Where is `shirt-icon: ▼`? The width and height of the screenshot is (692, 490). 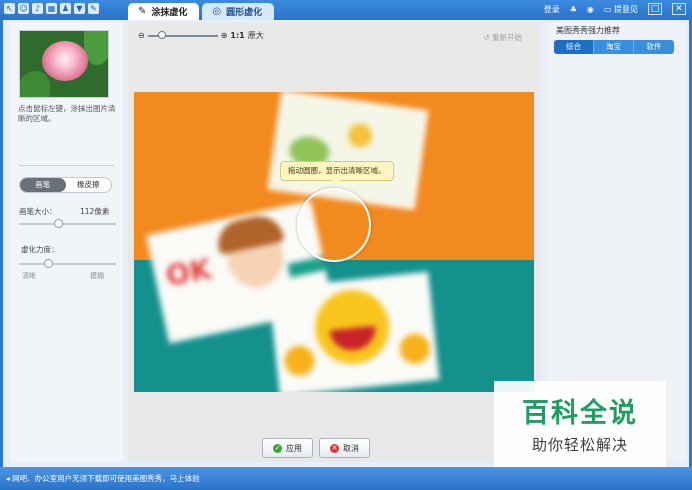
shirt-icon: ▼ is located at coordinates (79, 8).